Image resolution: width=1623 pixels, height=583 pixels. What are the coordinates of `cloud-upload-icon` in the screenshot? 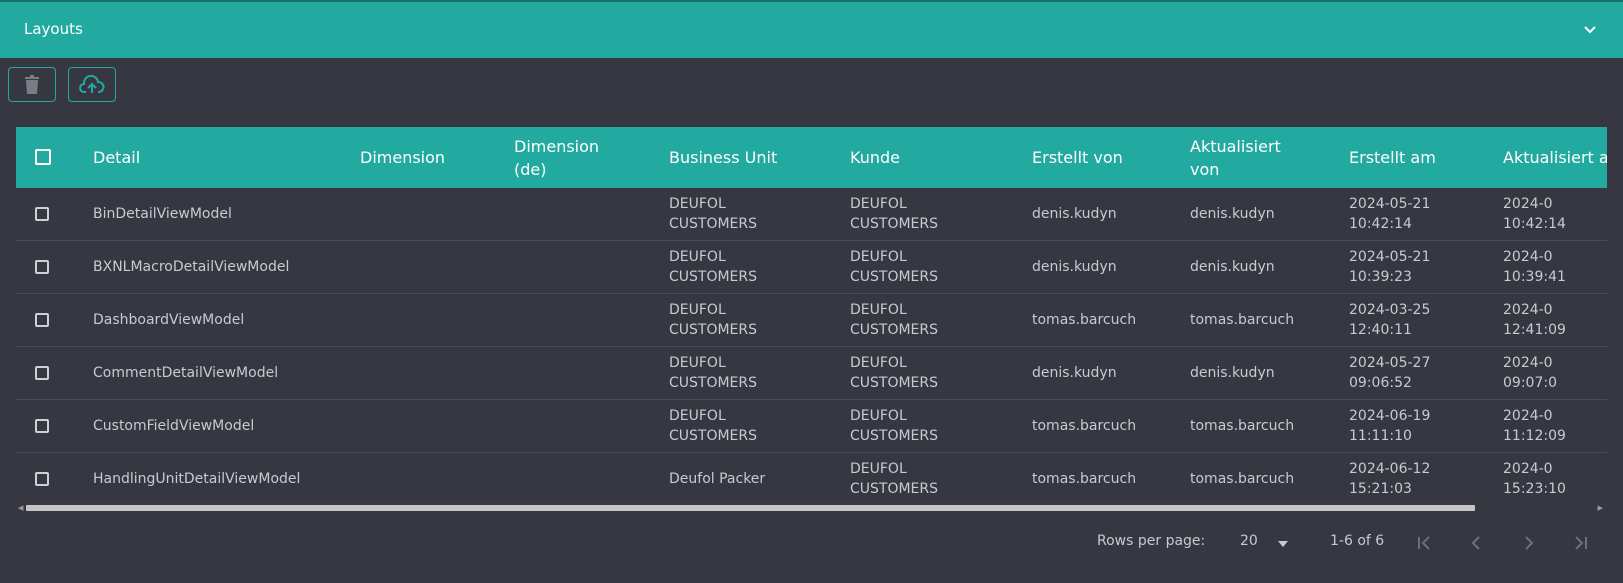 It's located at (92, 83).